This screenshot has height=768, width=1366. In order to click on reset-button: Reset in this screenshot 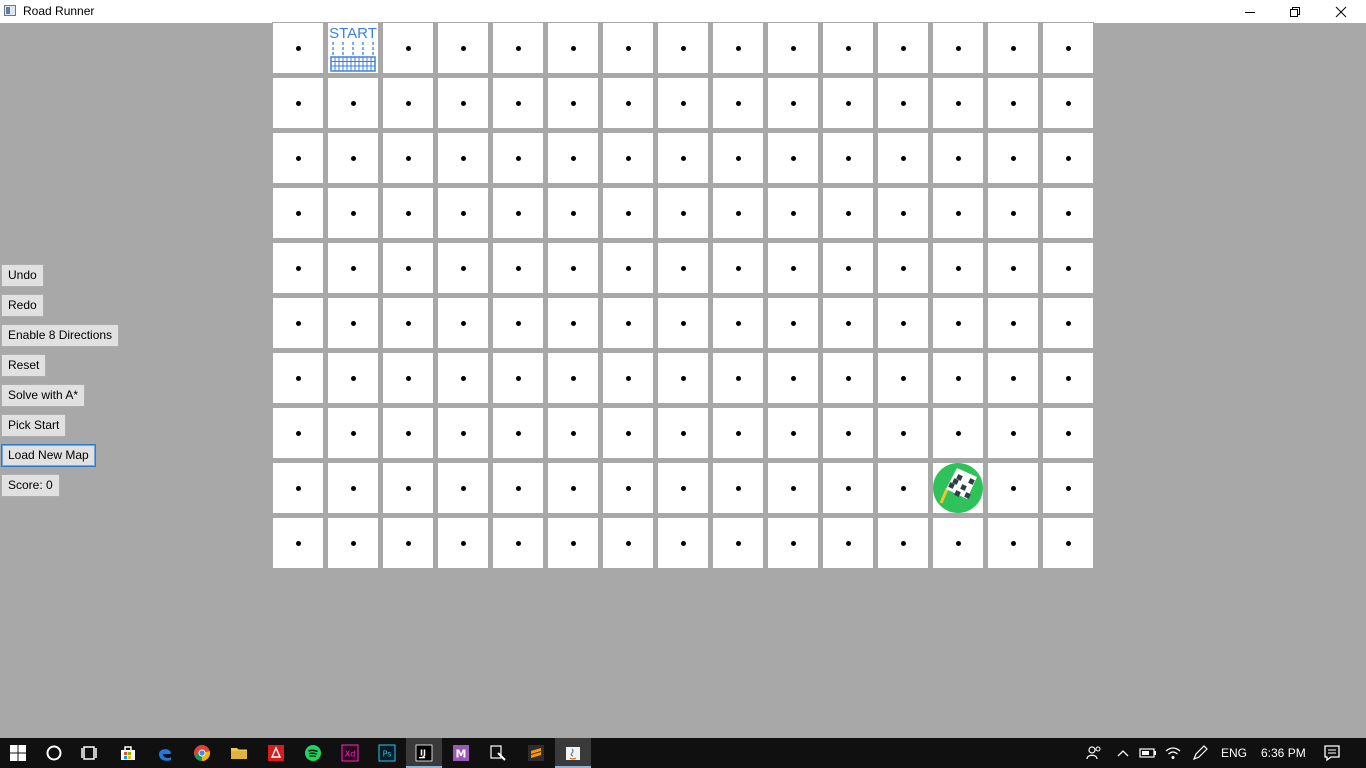, I will do `click(24, 365)`.